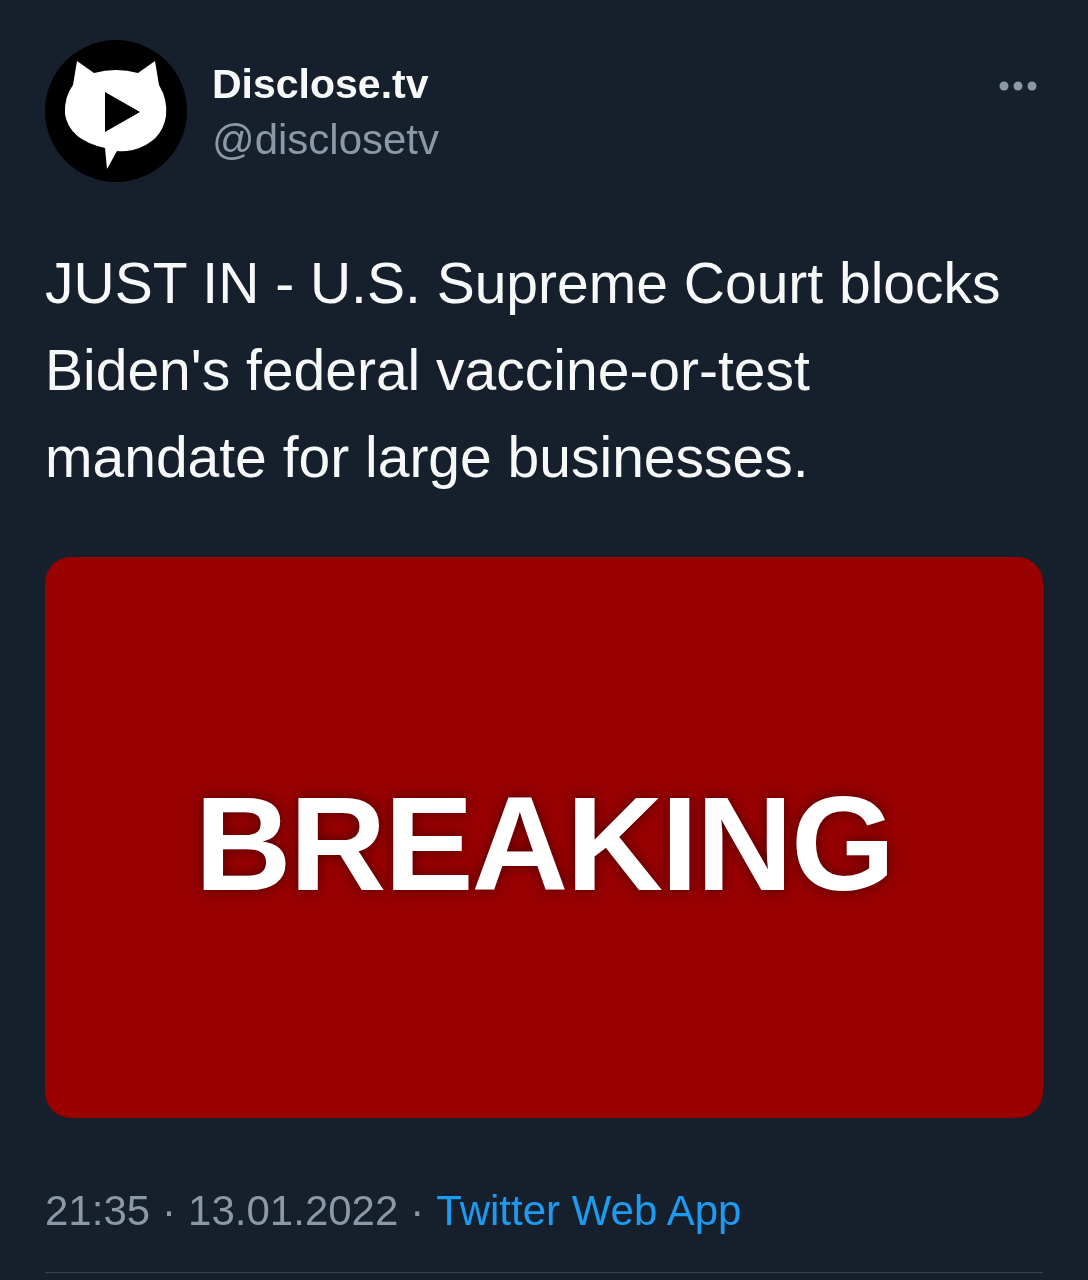  I want to click on timestamp-text: 21:35, so click(98, 1211).